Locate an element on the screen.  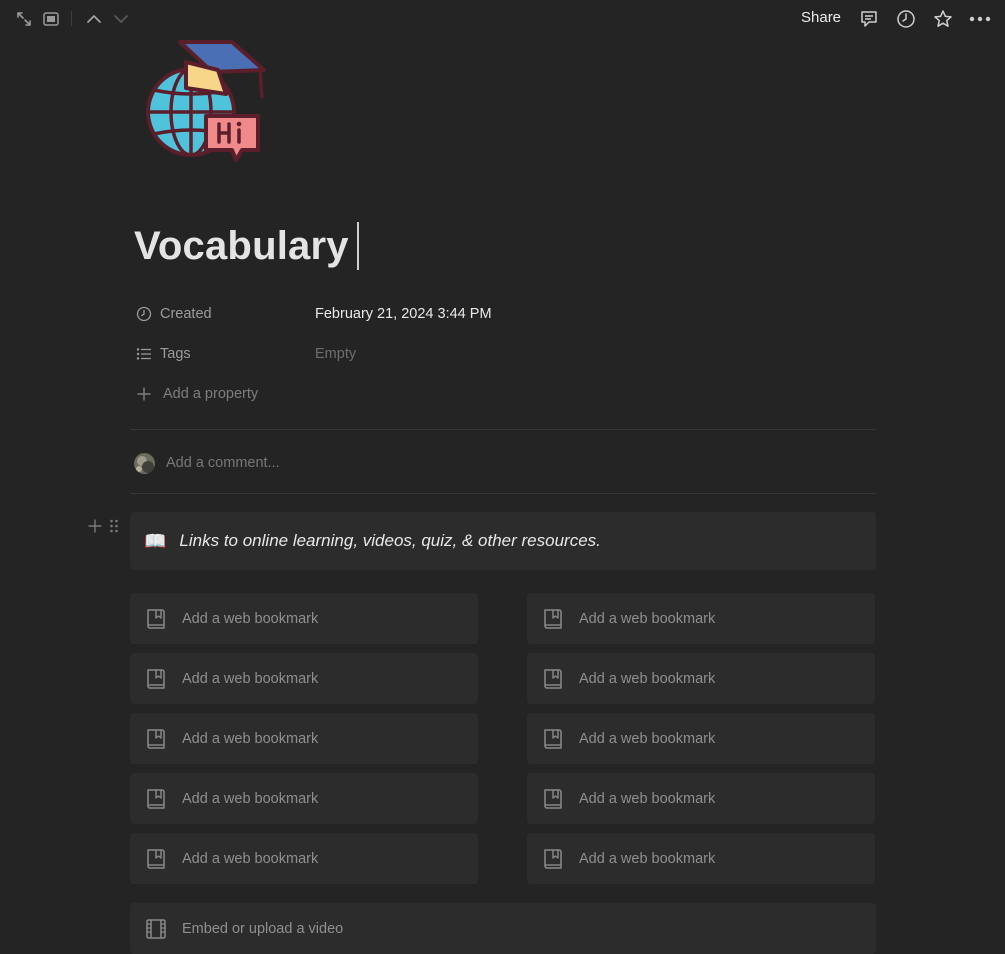
add-property-button: Add a property is located at coordinates (196, 394).